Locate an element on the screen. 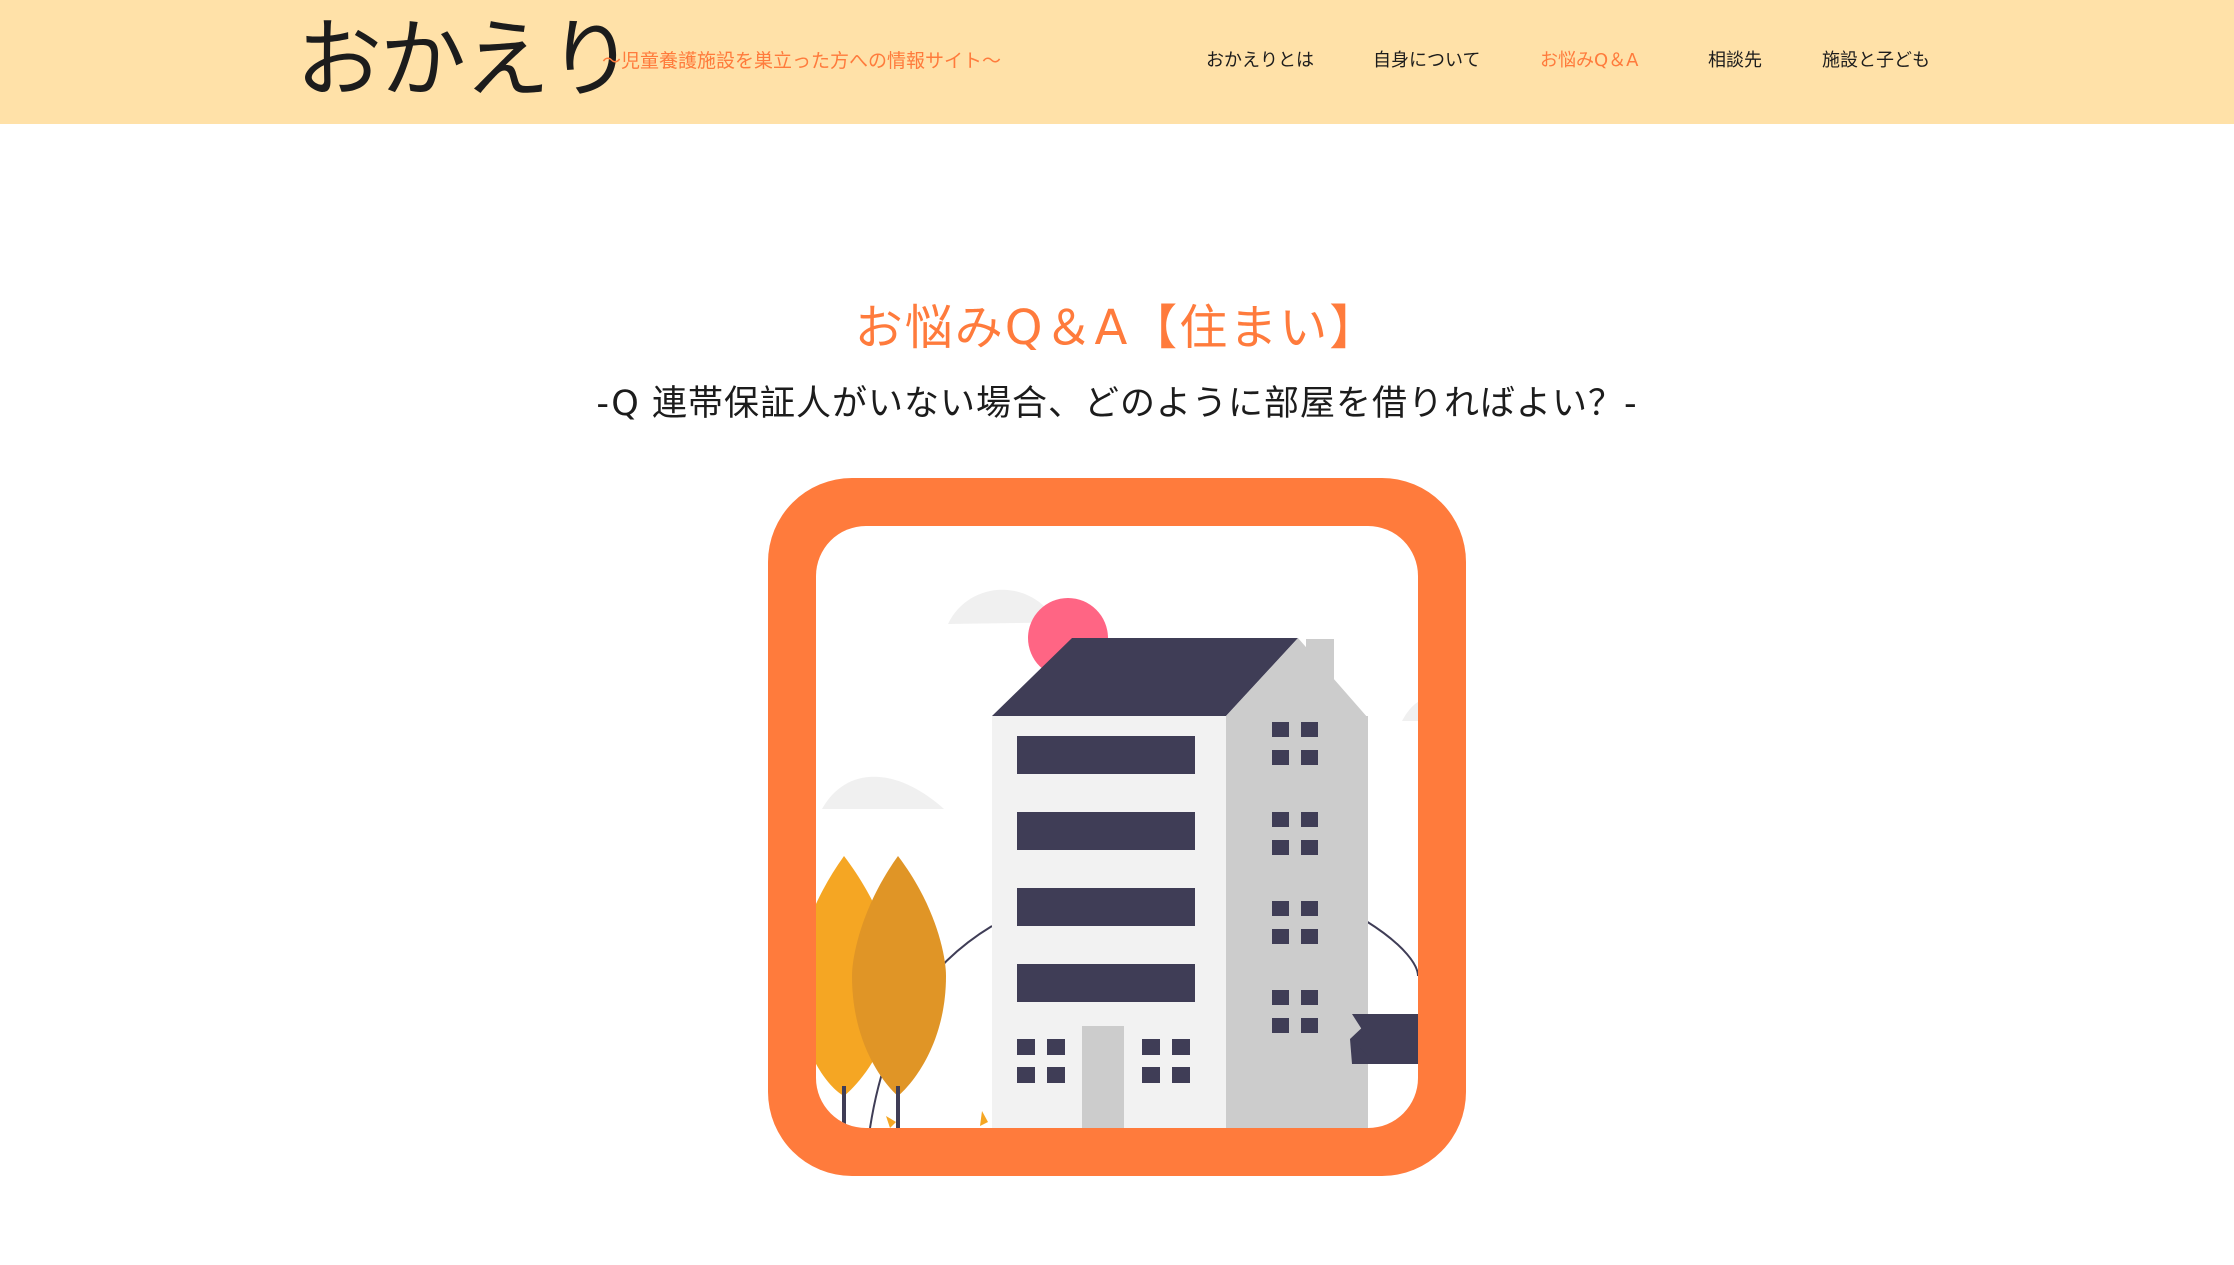 This screenshot has width=2234, height=1265. ground-arc is located at coordinates (1391, 948).